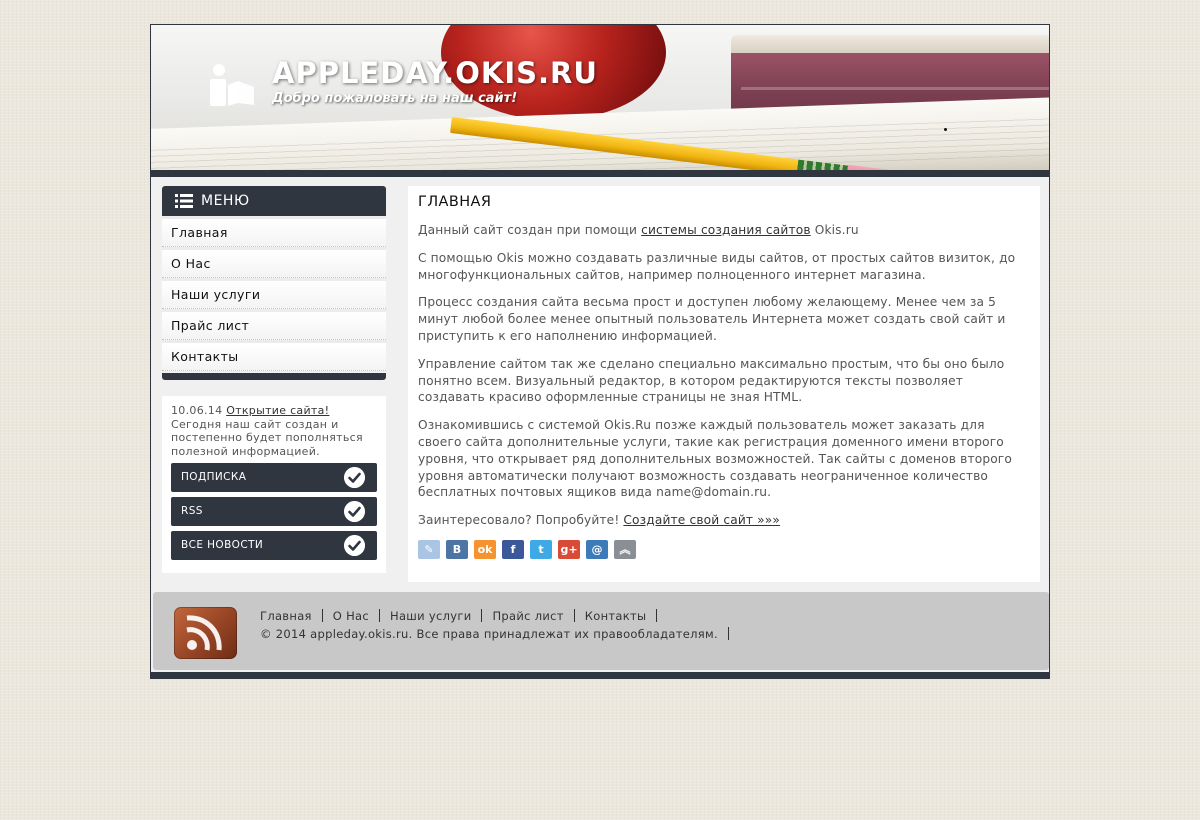 Image resolution: width=1200 pixels, height=820 pixels. What do you see at coordinates (351, 616) in the screenshot?
I see `footer-link-about: О Нас` at bounding box center [351, 616].